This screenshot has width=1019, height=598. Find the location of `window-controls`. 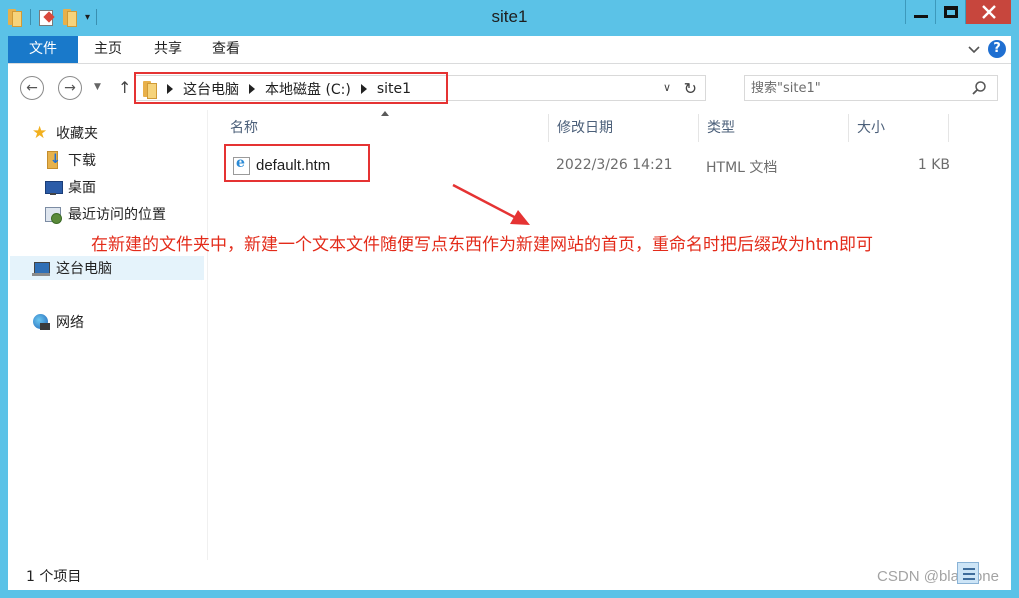

window-controls is located at coordinates (958, 12).